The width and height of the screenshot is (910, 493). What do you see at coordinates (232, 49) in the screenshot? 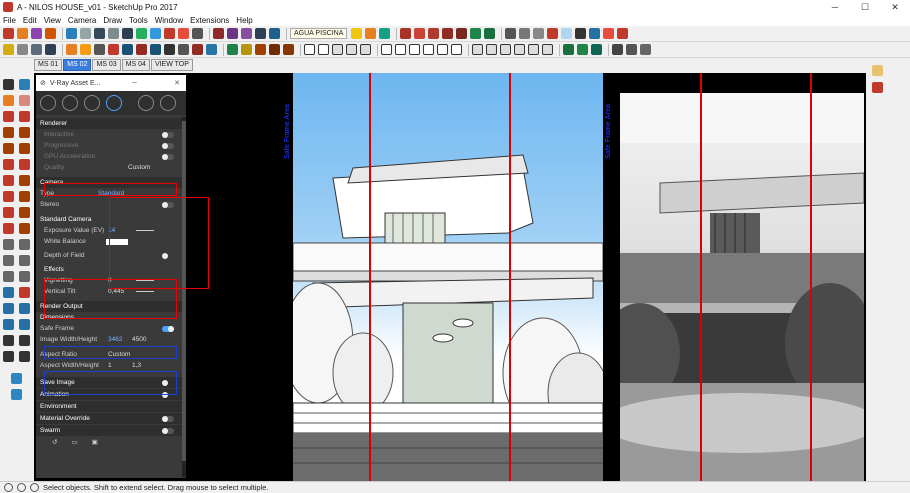
I see `skatter-icon` at bounding box center [232, 49].